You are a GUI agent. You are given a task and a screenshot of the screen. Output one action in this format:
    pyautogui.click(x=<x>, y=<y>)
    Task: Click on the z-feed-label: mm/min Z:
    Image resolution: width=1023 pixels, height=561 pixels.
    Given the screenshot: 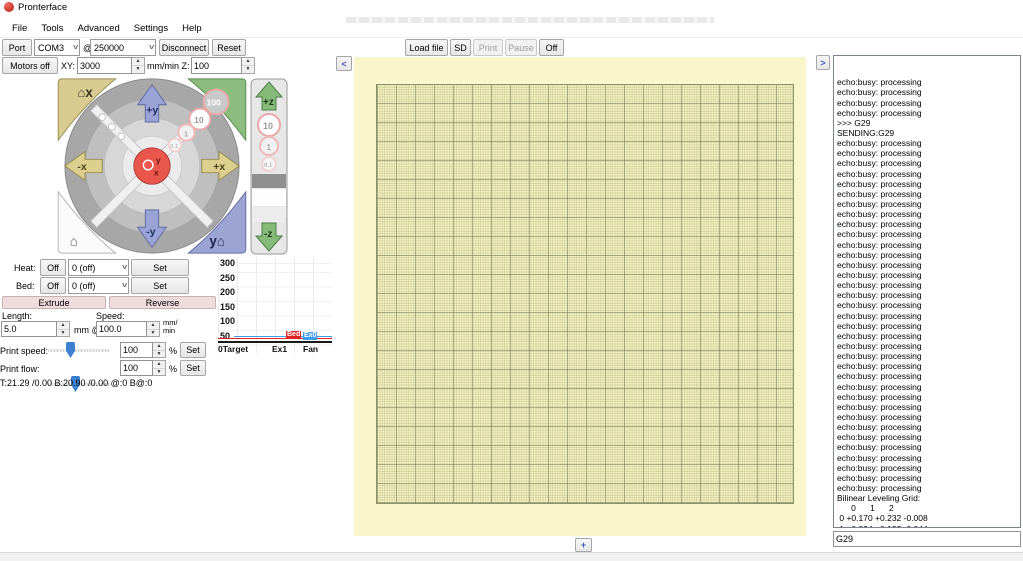 What is the action you would take?
    pyautogui.click(x=168, y=66)
    